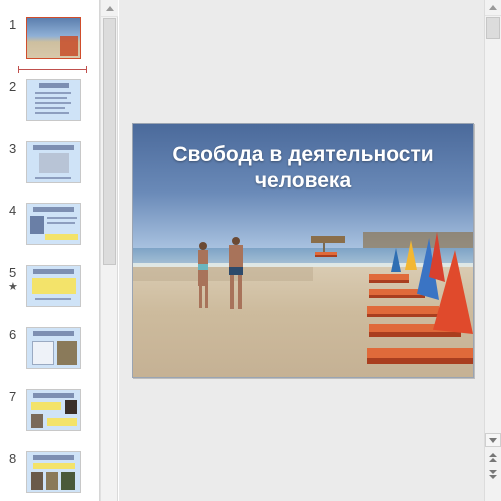 The width and height of the screenshot is (501, 501). Describe the element at coordinates (69, 46) in the screenshot. I see `thumbnail-photo` at that location.